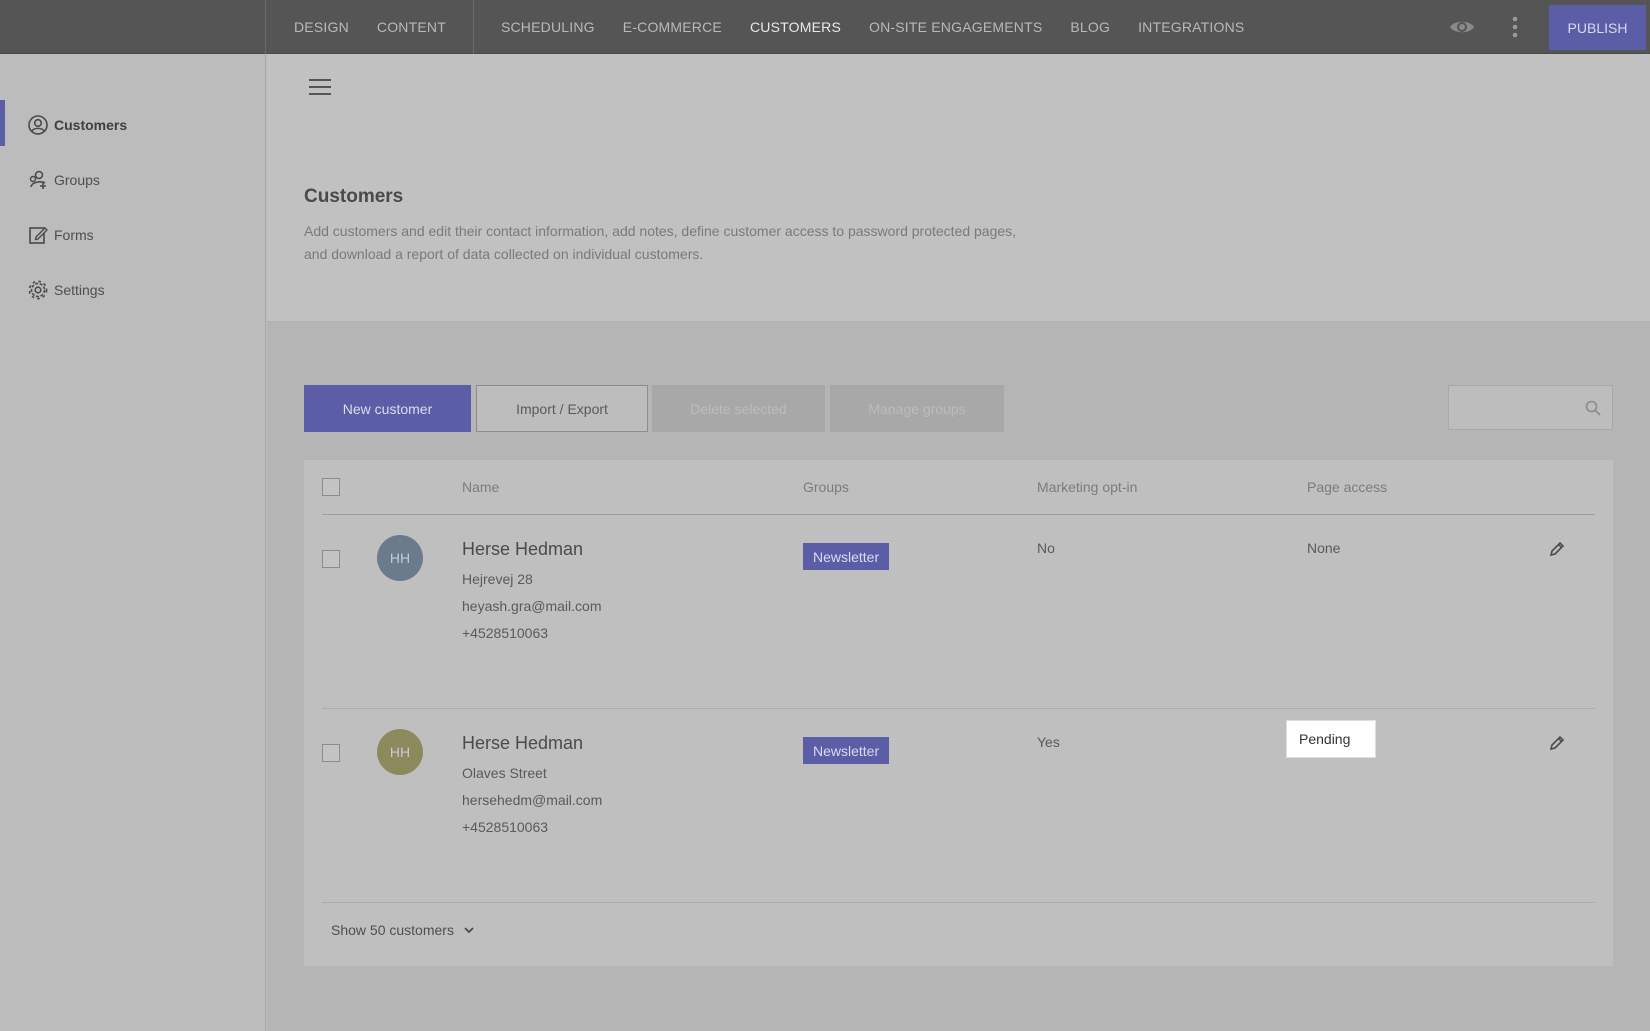  I want to click on customer-address: Olaves Street, so click(504, 773).